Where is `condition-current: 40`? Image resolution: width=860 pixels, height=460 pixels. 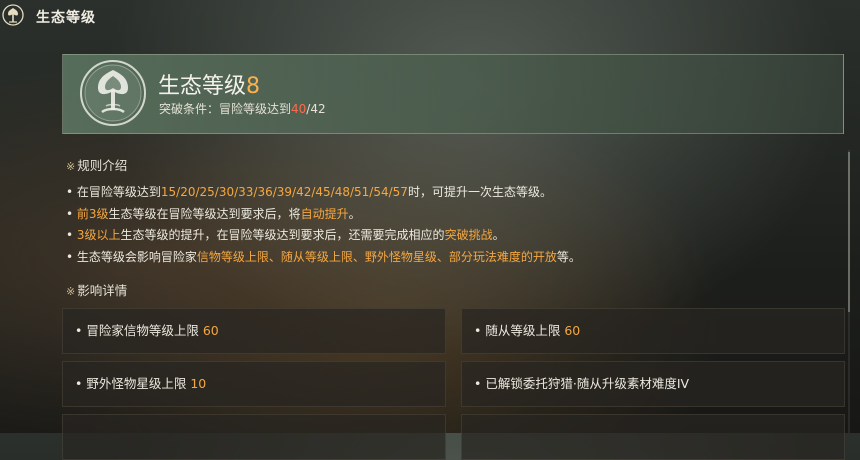
condition-current: 40 is located at coordinates (299, 109).